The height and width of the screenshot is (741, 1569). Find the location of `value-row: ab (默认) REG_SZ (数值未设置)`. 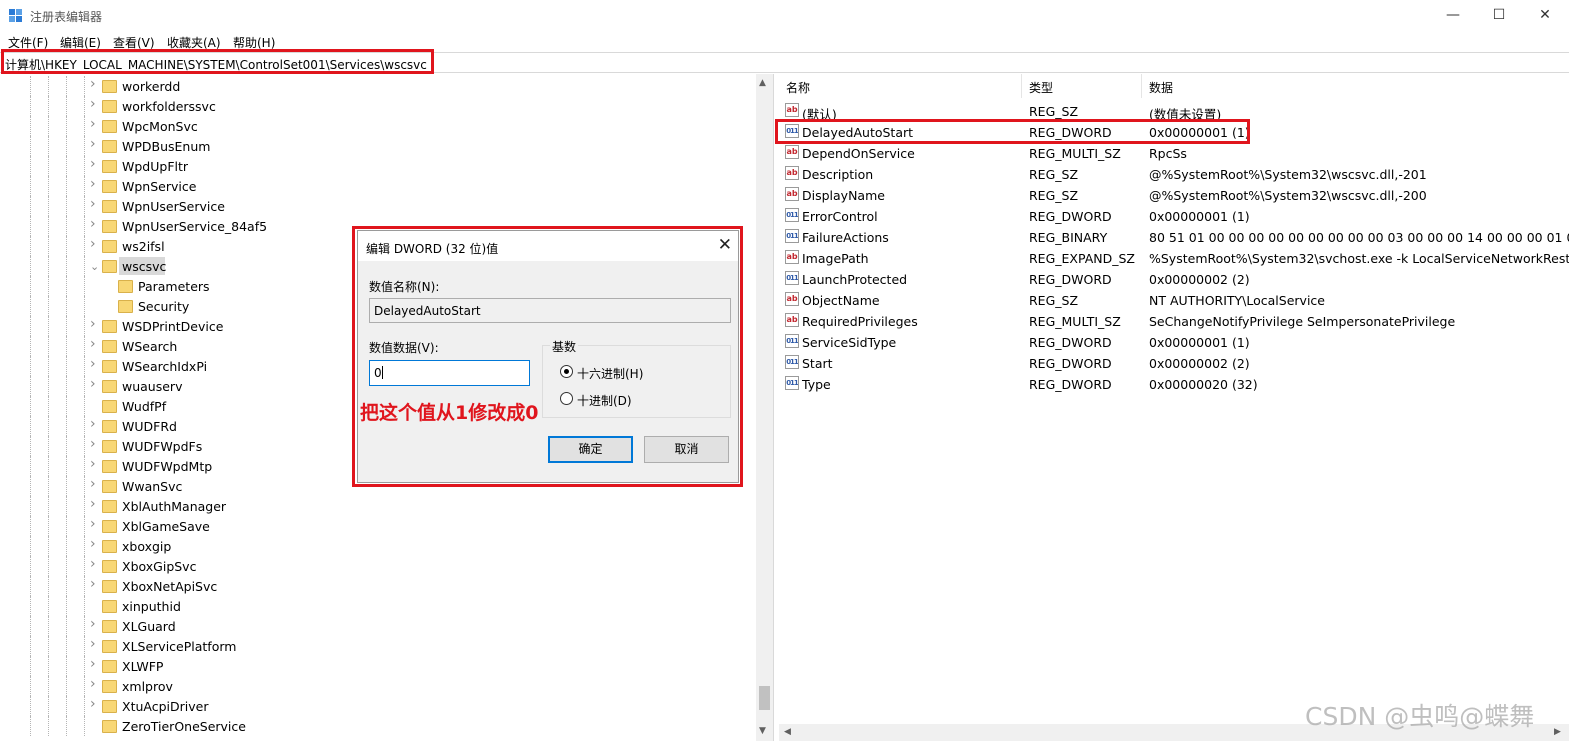

value-row: ab (默认) REG_SZ (数值未设置) is located at coordinates (1174, 111).